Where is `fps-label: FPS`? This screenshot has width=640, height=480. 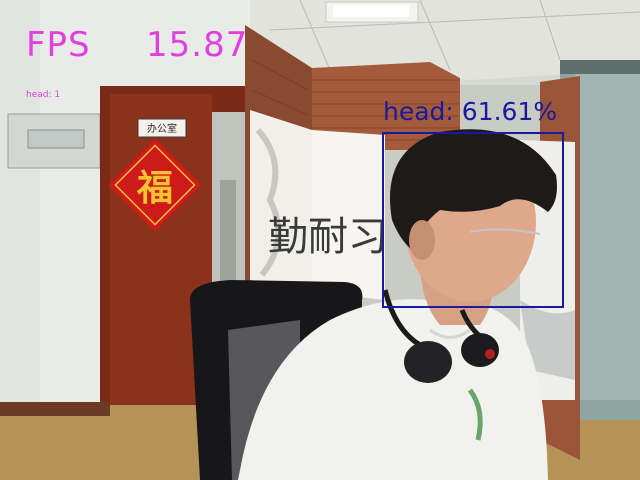 fps-label: FPS is located at coordinates (58, 45).